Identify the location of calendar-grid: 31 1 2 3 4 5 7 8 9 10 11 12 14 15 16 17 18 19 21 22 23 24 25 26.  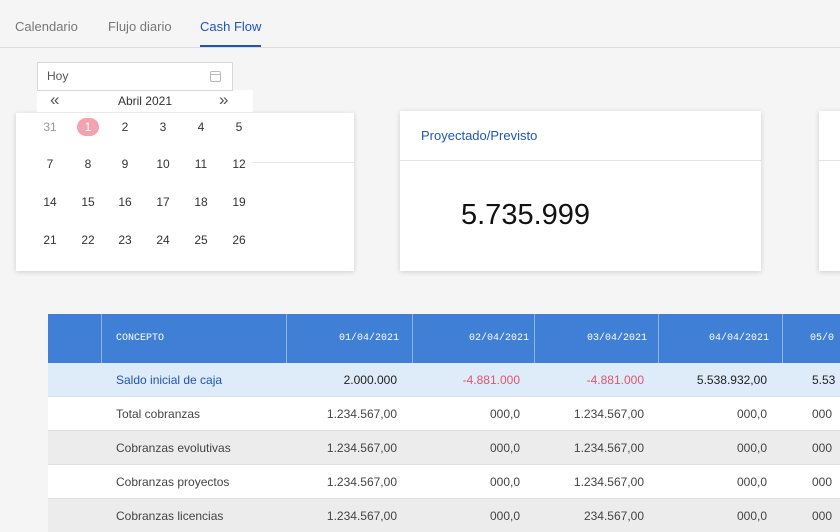
(134, 191).